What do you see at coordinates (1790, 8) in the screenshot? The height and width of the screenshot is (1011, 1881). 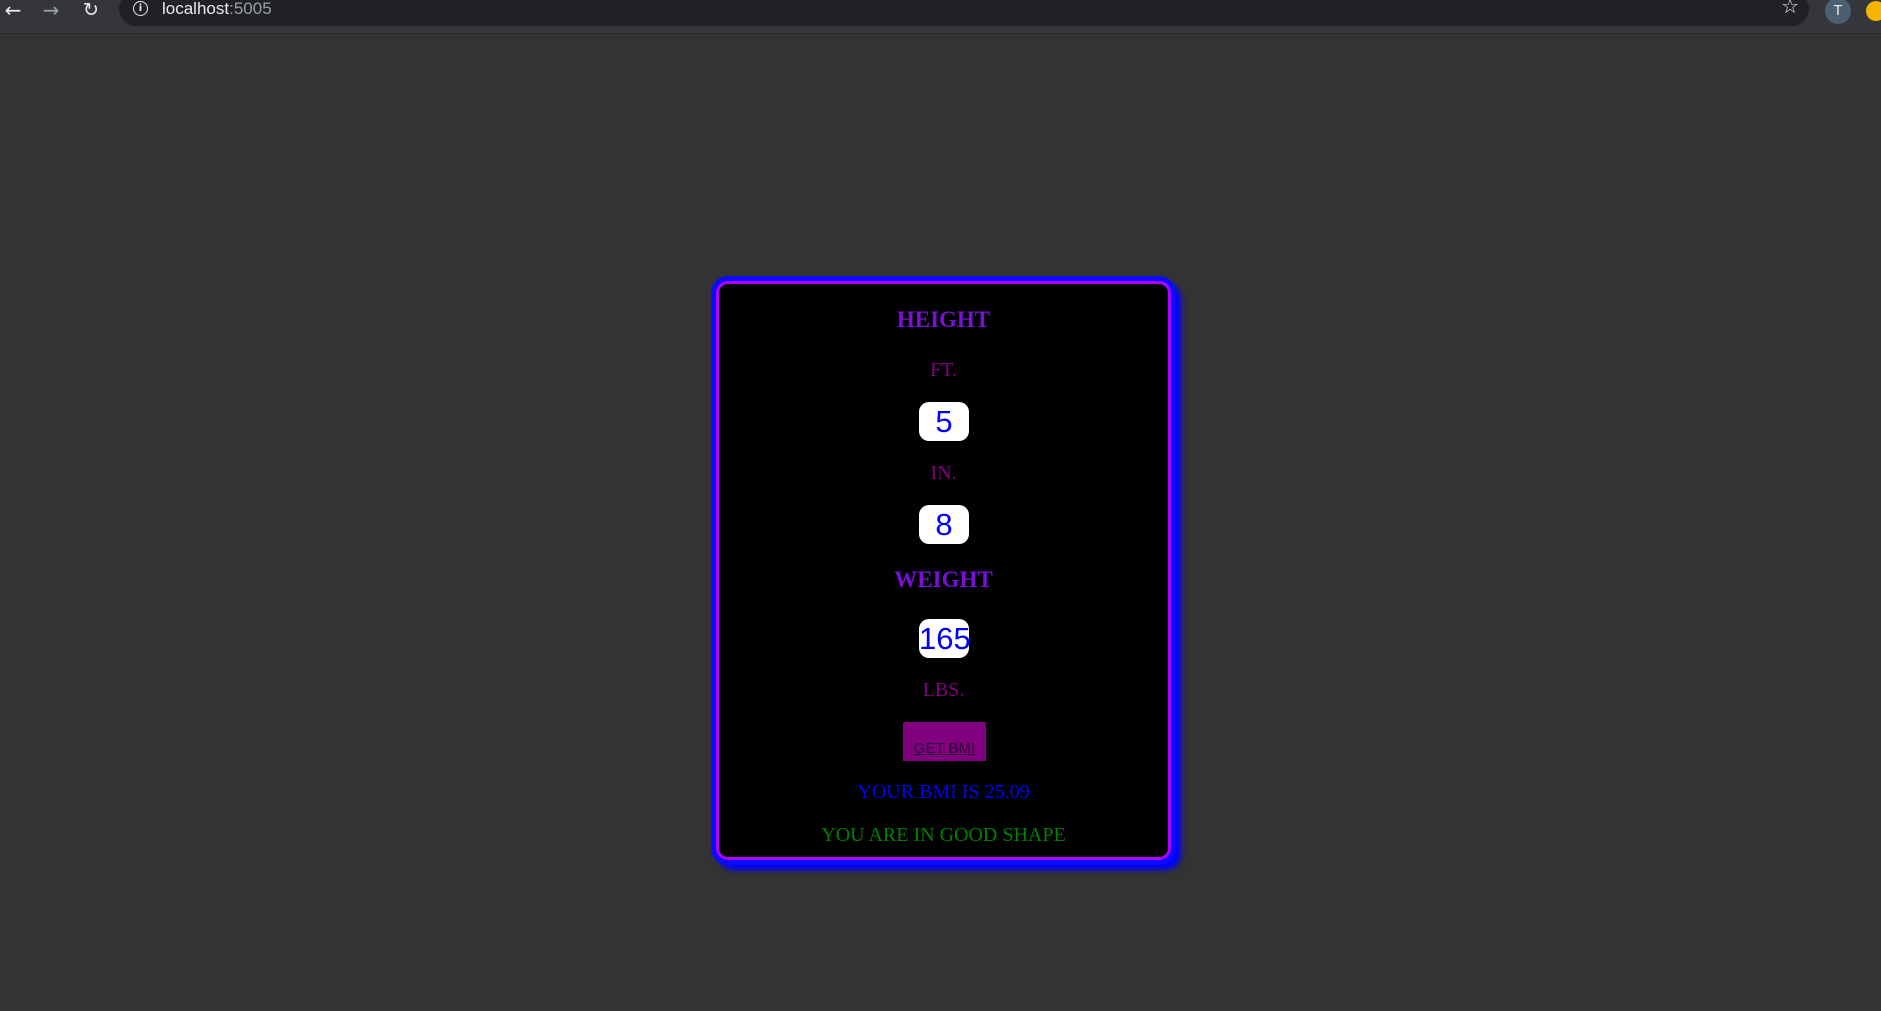 I see `bookmark-star-icon: ☆` at bounding box center [1790, 8].